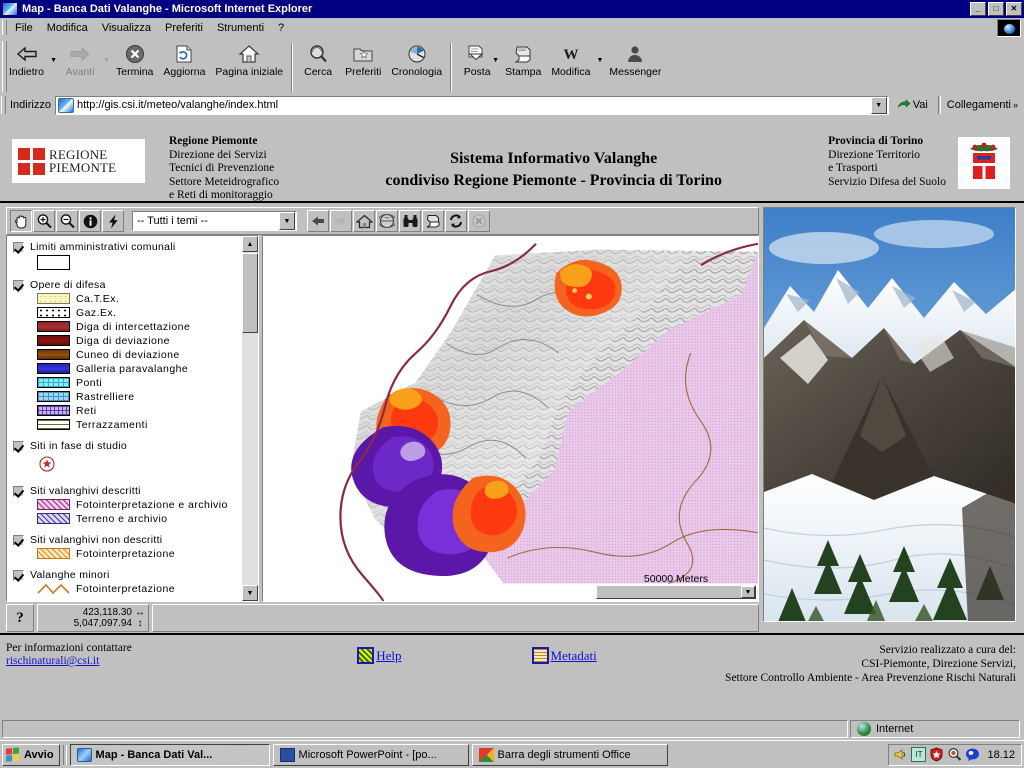 Image resolution: width=1024 pixels, height=768 pixels. I want to click on legend-swatch-ponti, so click(53, 382).